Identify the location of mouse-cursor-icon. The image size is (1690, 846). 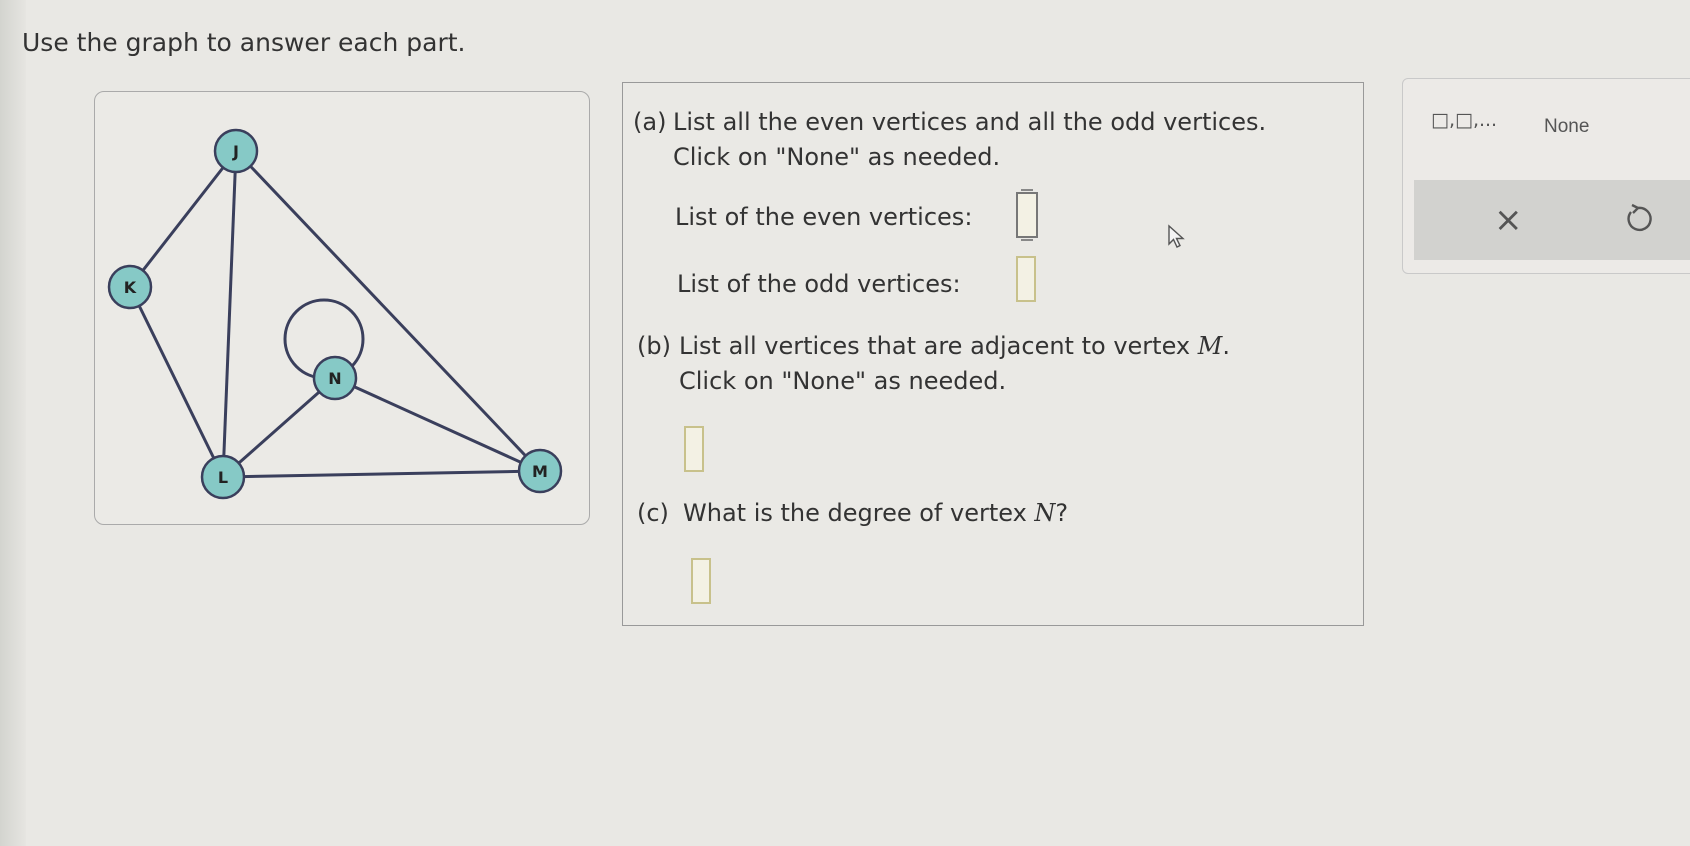
(1176, 236).